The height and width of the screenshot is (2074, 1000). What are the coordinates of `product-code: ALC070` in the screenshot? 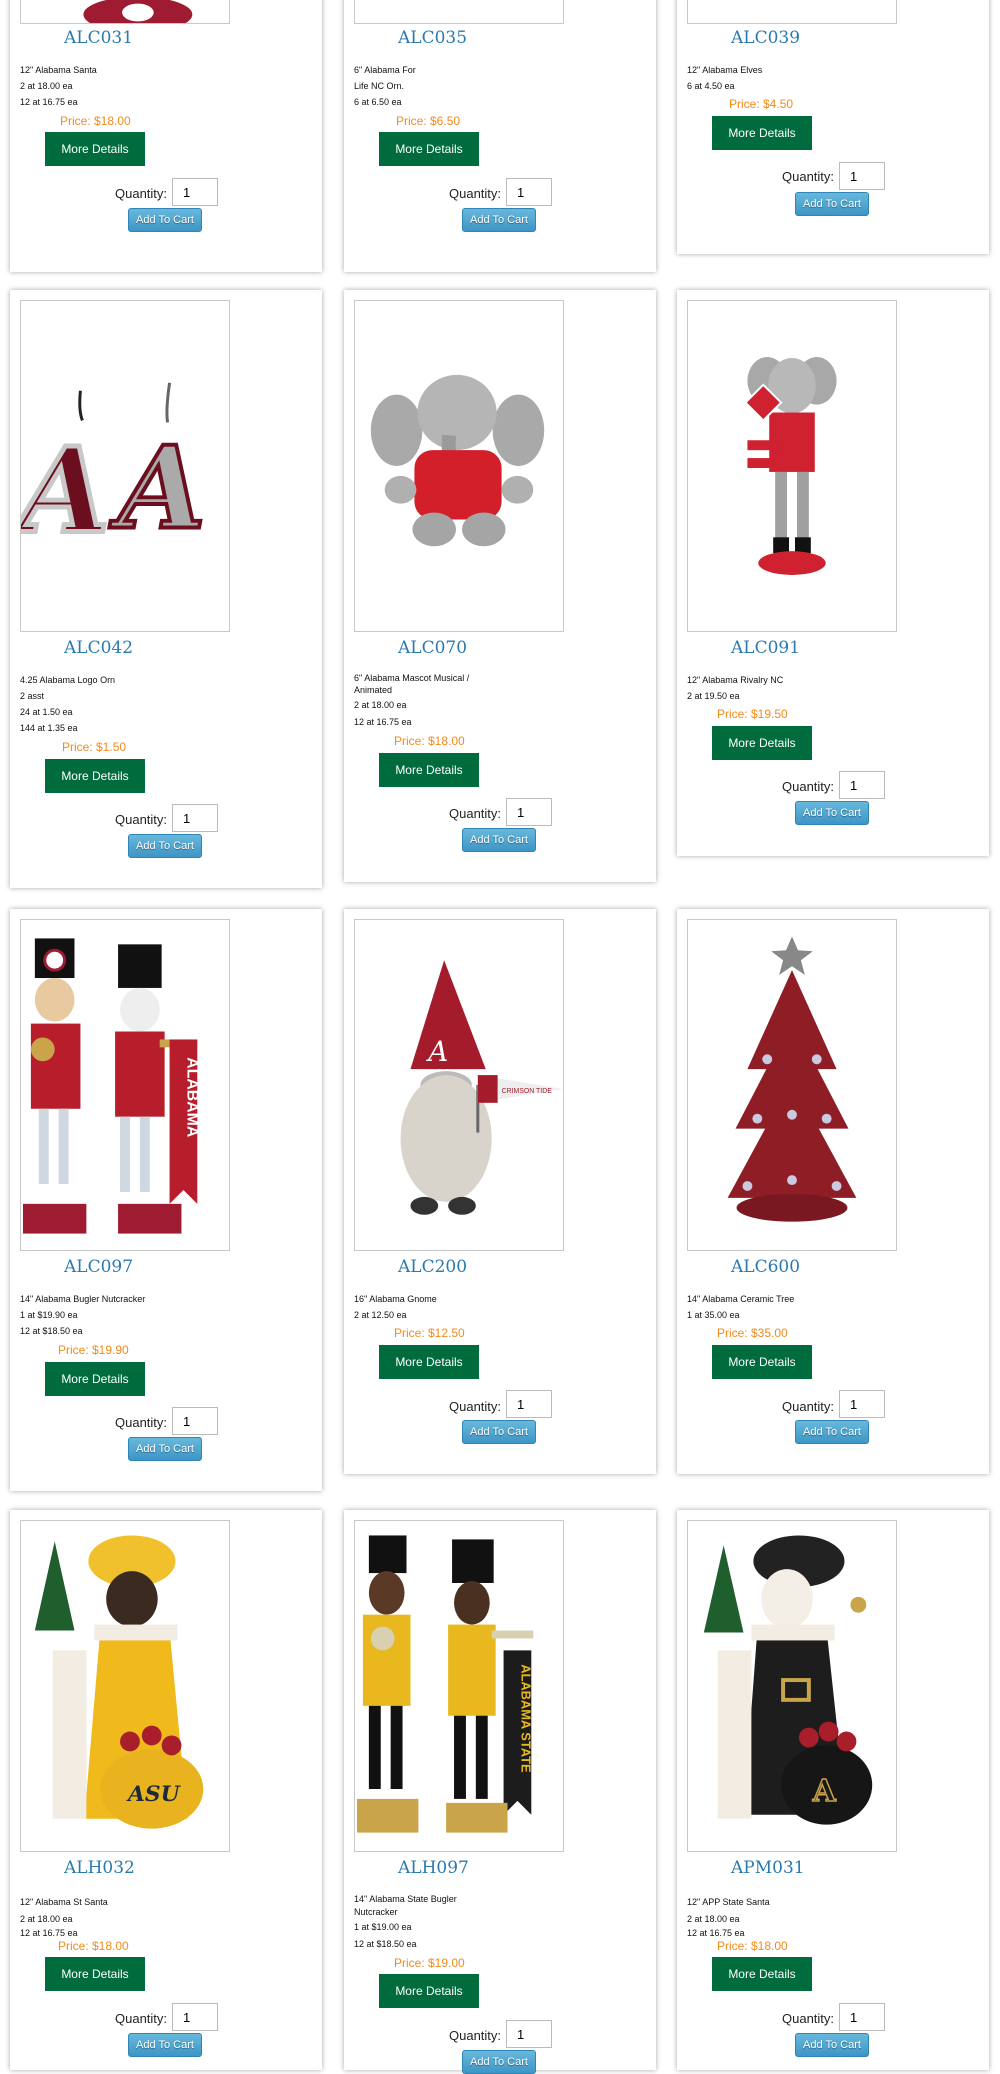 It's located at (432, 648).